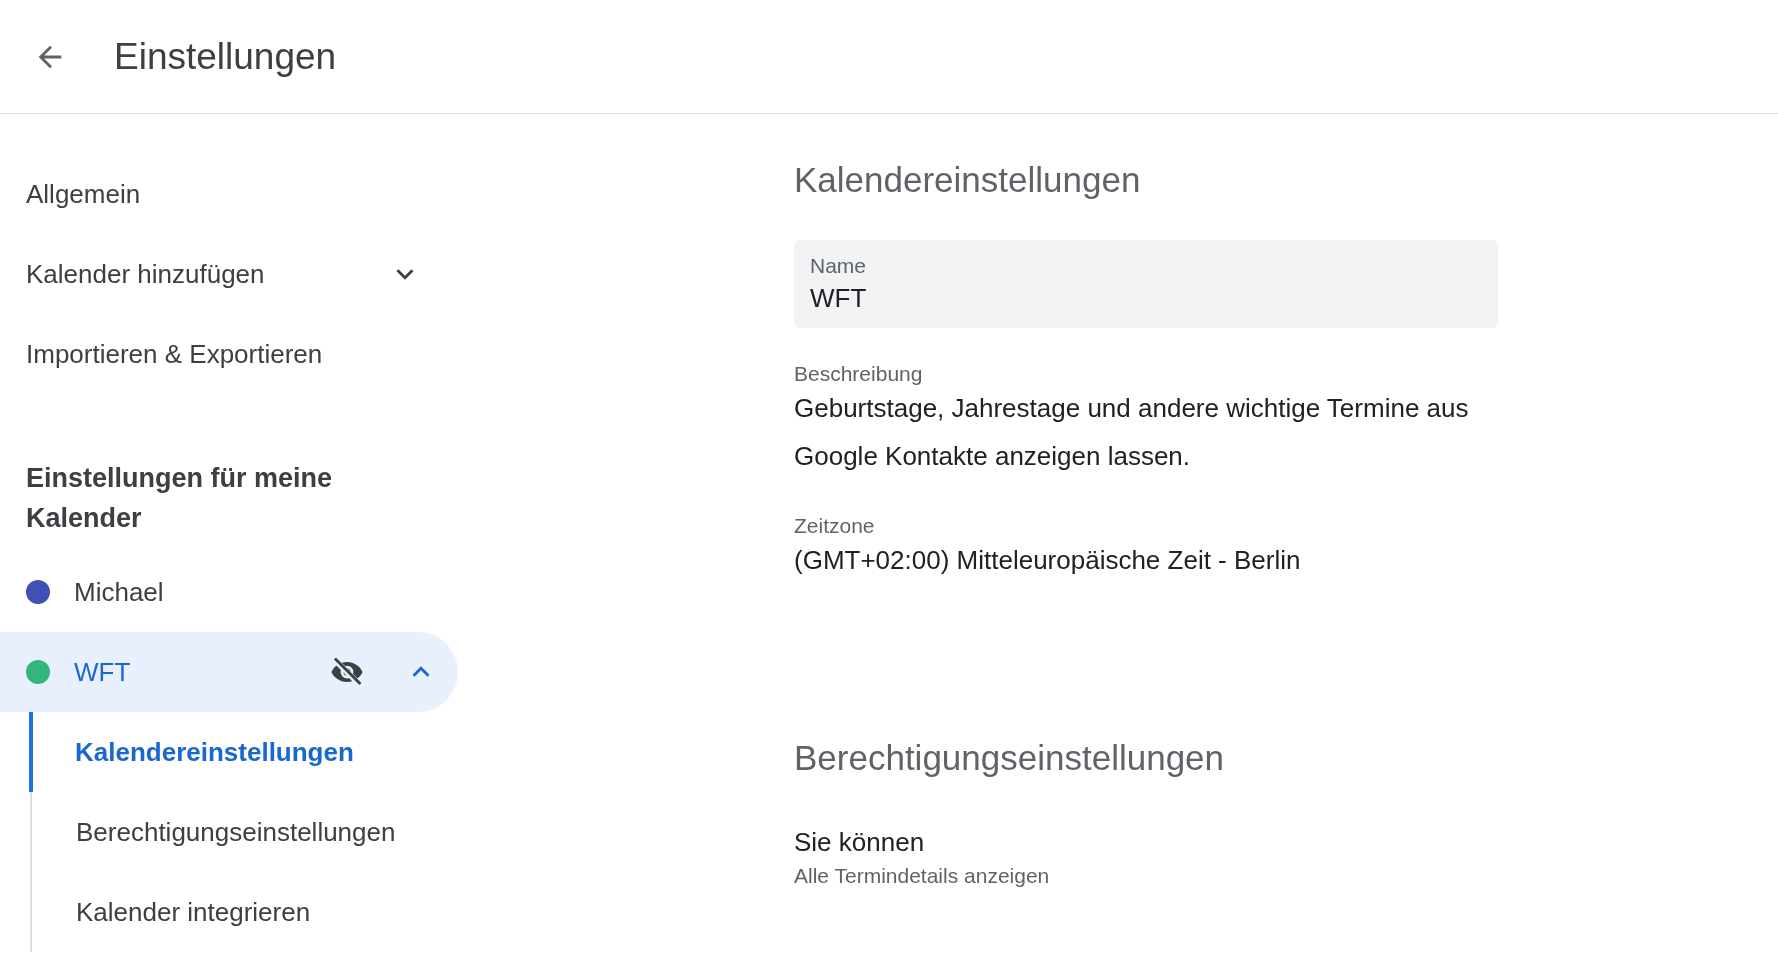  What do you see at coordinates (174, 354) in the screenshot?
I see `sidebar-item: Importieren & Exportieren` at bounding box center [174, 354].